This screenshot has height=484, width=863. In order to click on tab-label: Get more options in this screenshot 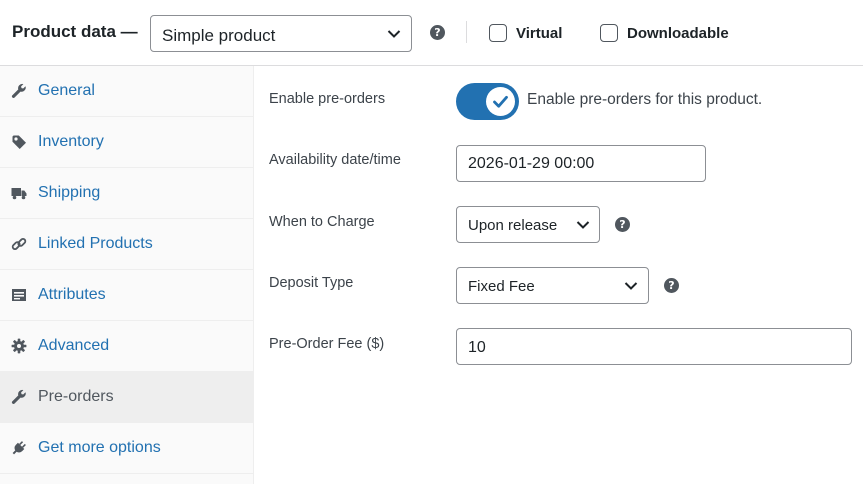, I will do `click(99, 447)`.